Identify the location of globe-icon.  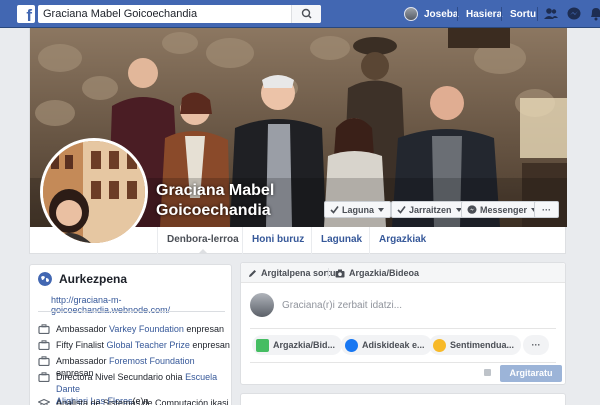
(45, 279).